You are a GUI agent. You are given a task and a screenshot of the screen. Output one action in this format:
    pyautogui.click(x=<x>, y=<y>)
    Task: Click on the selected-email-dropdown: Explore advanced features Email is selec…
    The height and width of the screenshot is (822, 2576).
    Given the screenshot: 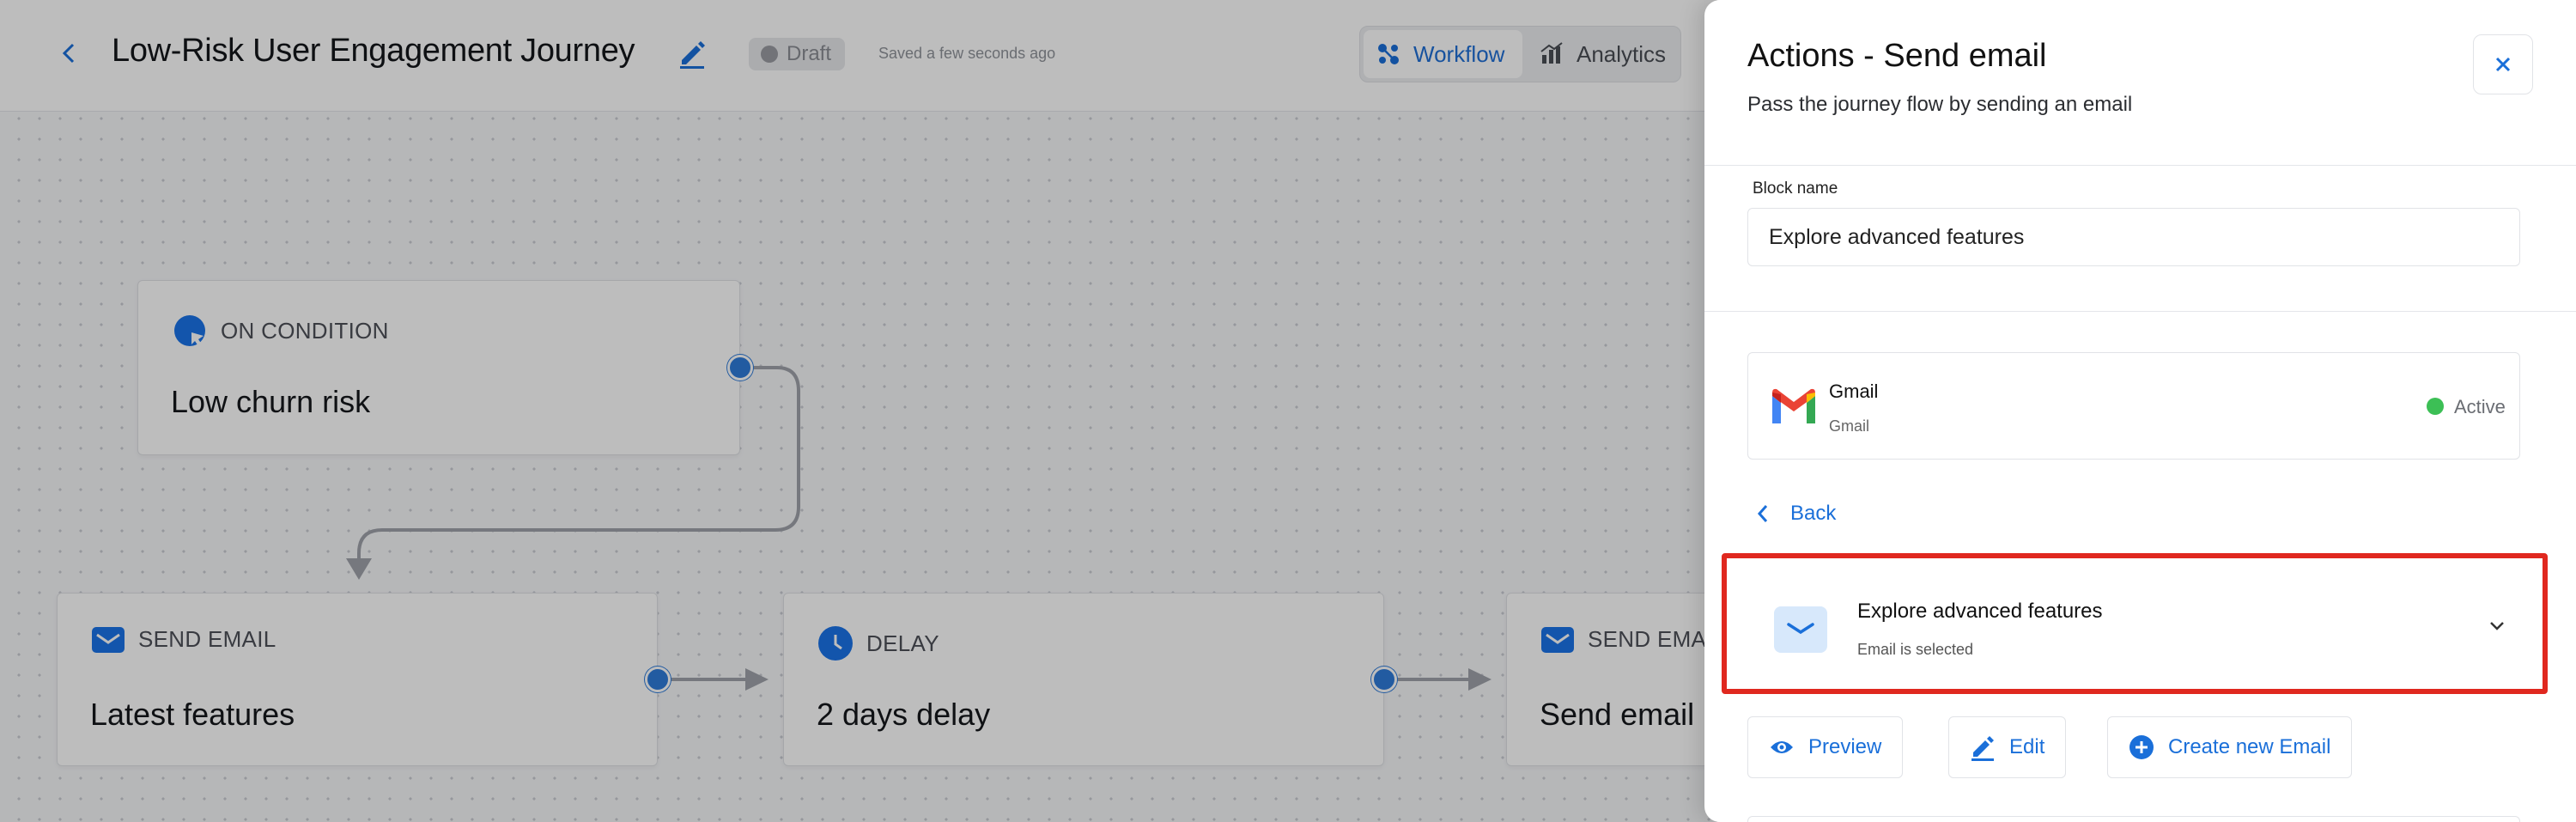 What is the action you would take?
    pyautogui.click(x=2135, y=623)
    